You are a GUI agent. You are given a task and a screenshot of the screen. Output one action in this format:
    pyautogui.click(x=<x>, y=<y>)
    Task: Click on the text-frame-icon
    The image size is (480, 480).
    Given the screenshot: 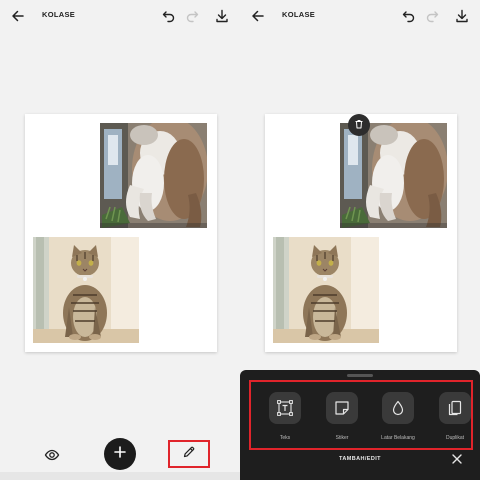 What is the action you would take?
    pyautogui.click(x=285, y=408)
    